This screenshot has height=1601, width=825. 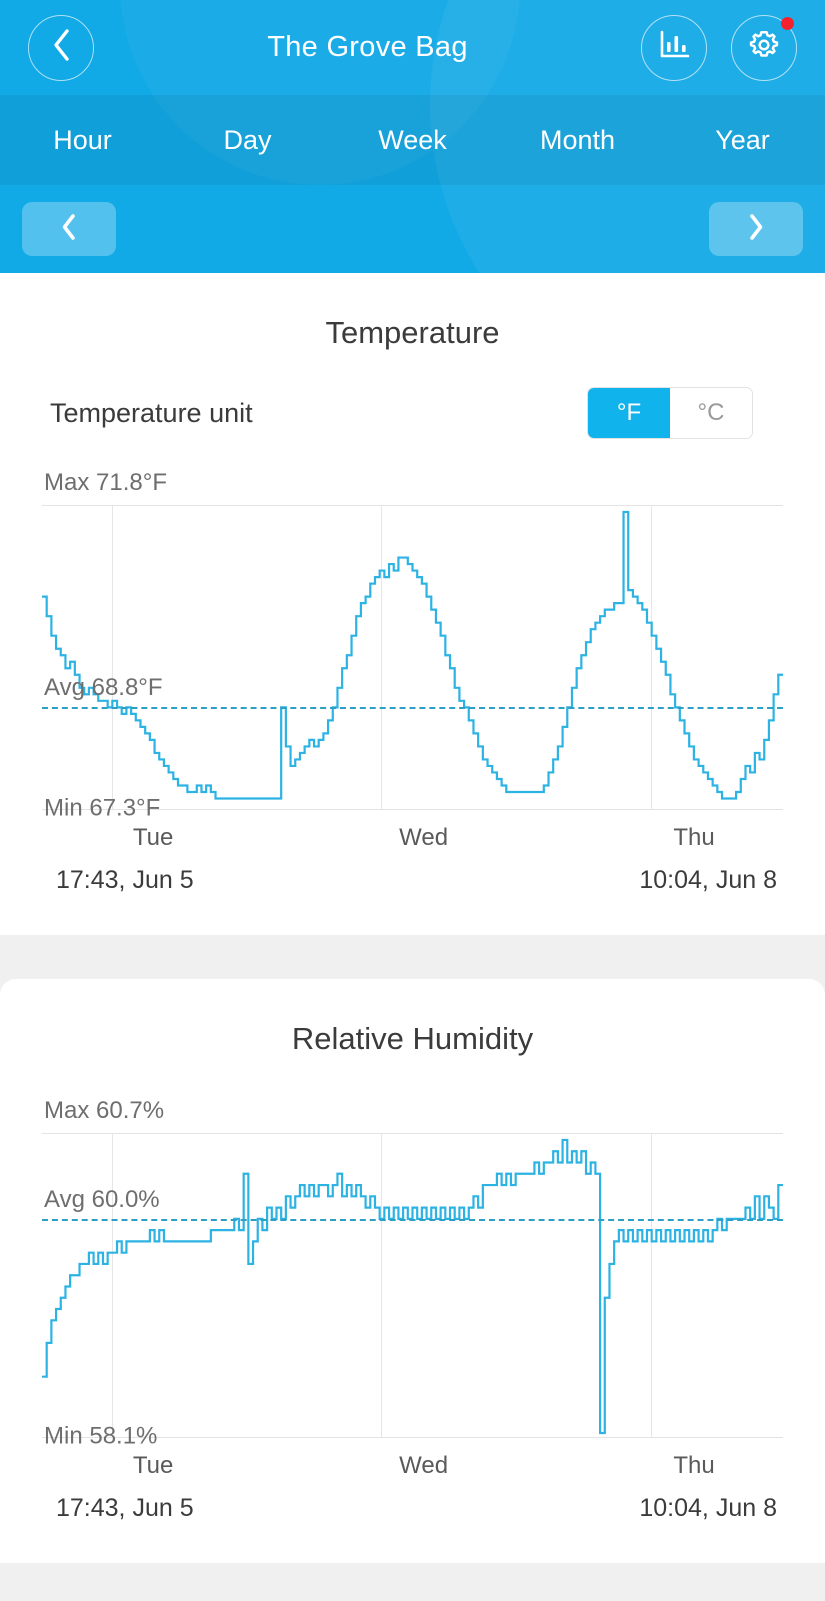 What do you see at coordinates (742, 140) in the screenshot?
I see `tab-year: Year` at bounding box center [742, 140].